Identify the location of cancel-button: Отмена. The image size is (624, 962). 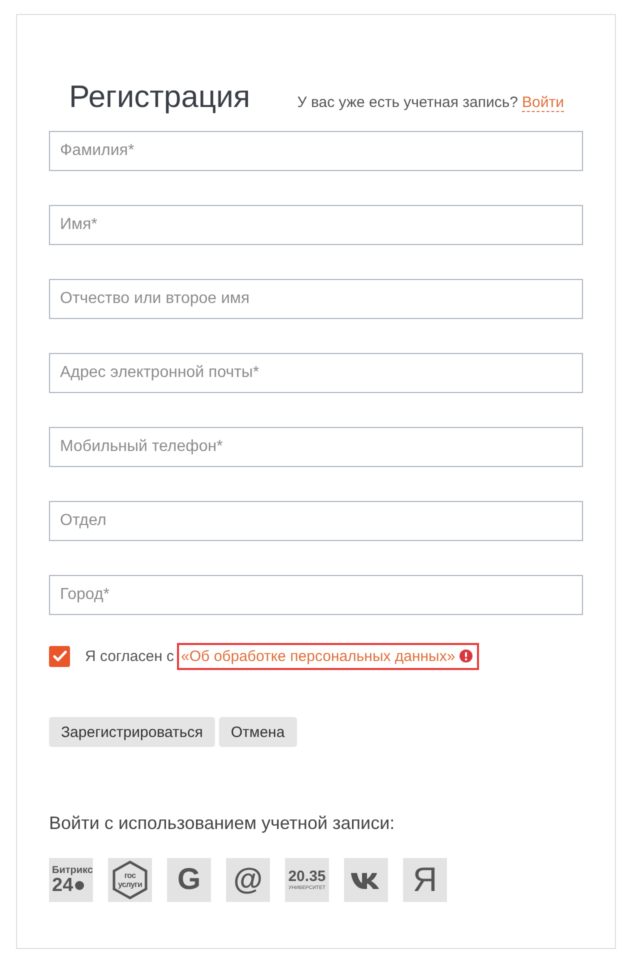
(257, 732).